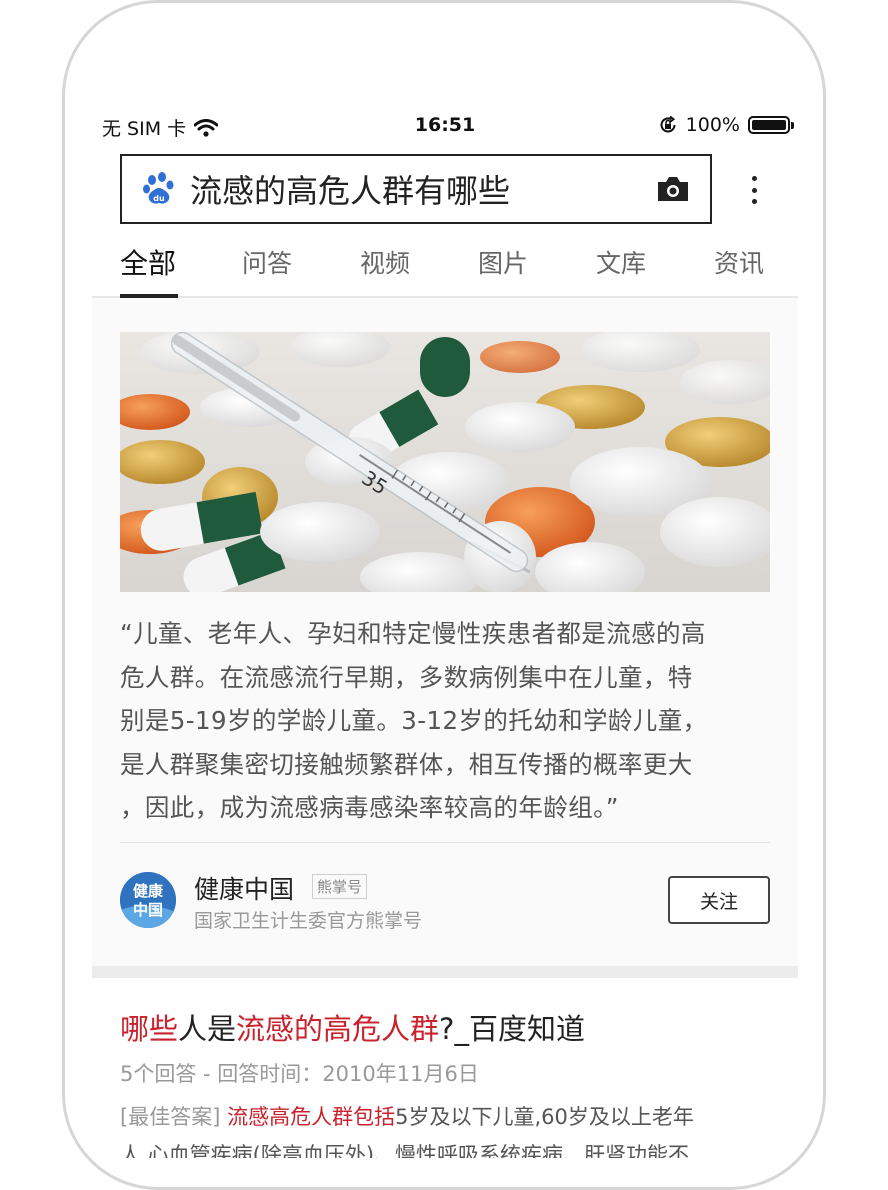  I want to click on svg-text: du, so click(159, 198).